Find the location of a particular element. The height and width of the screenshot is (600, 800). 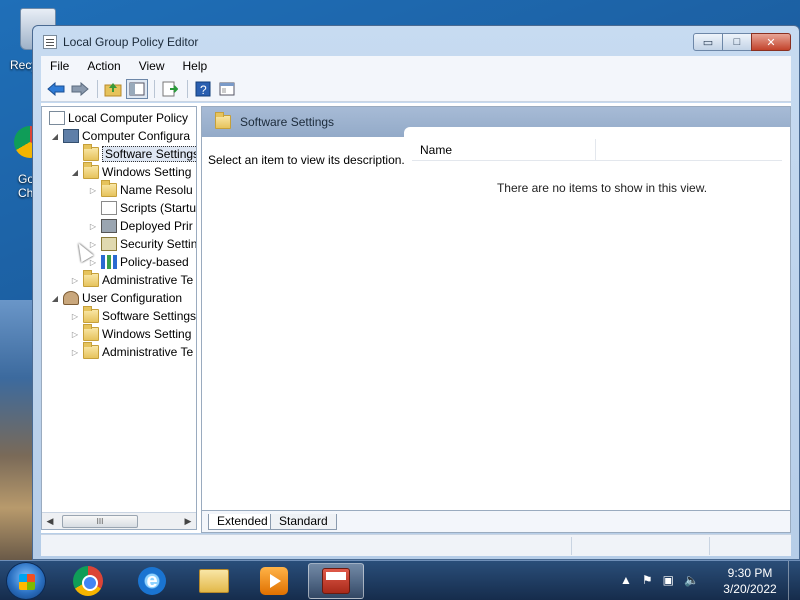

tree-item-policy-based-qos: ▷ Policy-based is located at coordinates (138, 262).